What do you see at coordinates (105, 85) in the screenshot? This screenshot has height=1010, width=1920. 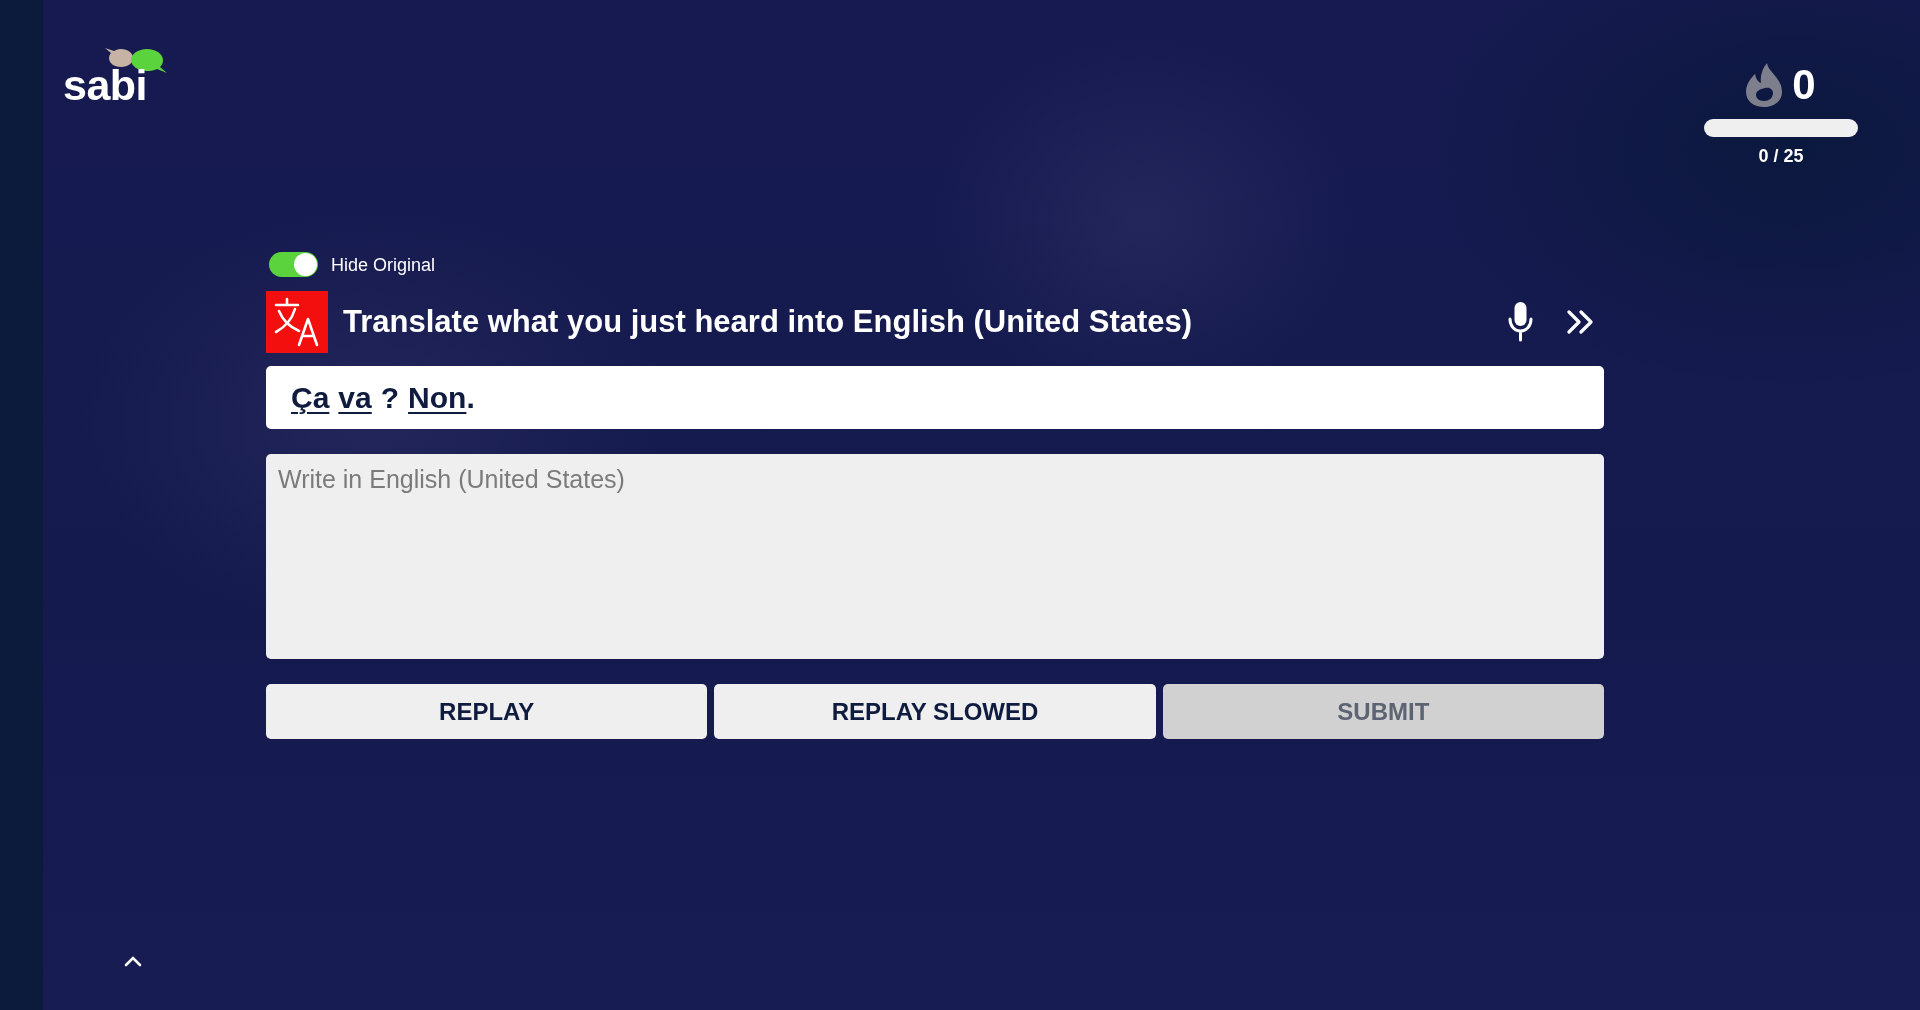 I see `logo-text: sabi` at bounding box center [105, 85].